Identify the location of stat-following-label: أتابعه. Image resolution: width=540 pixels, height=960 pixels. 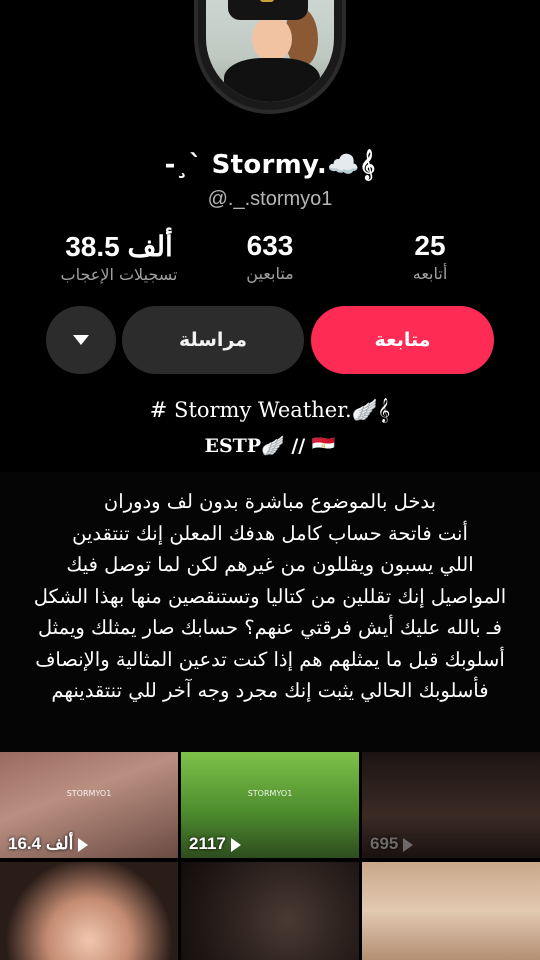
(430, 273).